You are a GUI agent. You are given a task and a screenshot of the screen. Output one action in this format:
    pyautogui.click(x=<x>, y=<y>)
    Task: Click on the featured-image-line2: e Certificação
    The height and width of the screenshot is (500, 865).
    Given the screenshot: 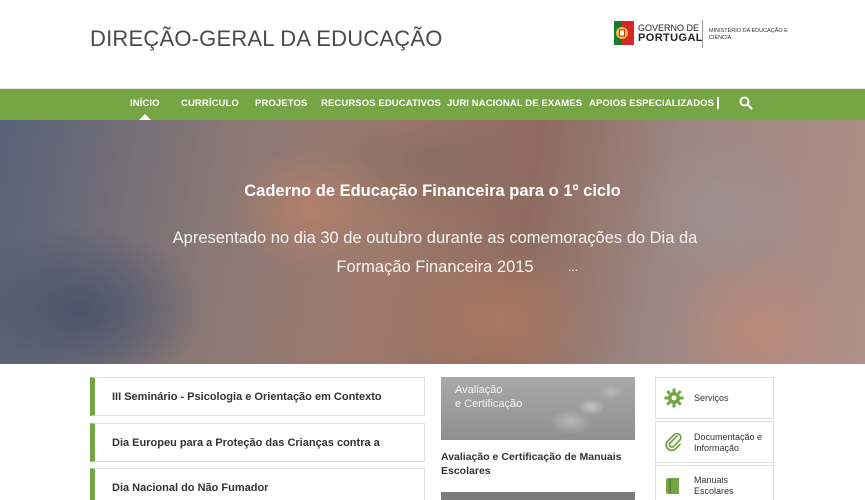 What is the action you would take?
    pyautogui.click(x=489, y=404)
    